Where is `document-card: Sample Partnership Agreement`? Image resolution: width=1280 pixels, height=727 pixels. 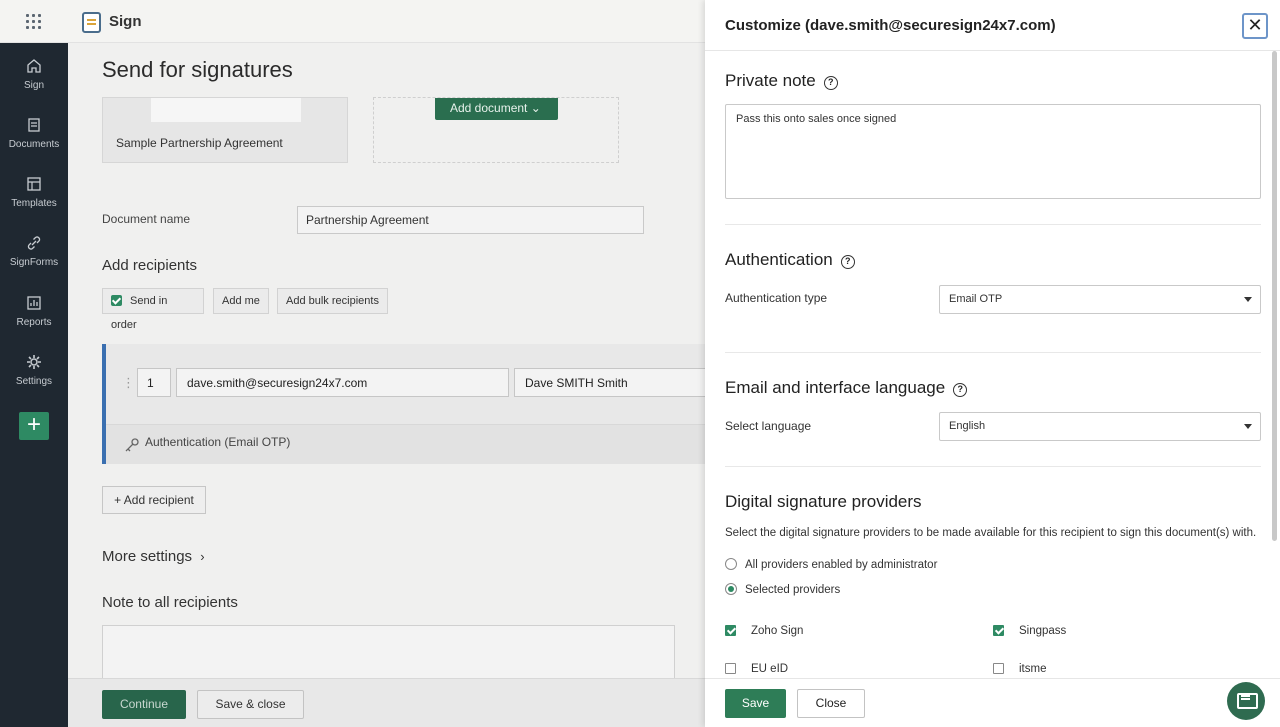 document-card: Sample Partnership Agreement is located at coordinates (225, 130).